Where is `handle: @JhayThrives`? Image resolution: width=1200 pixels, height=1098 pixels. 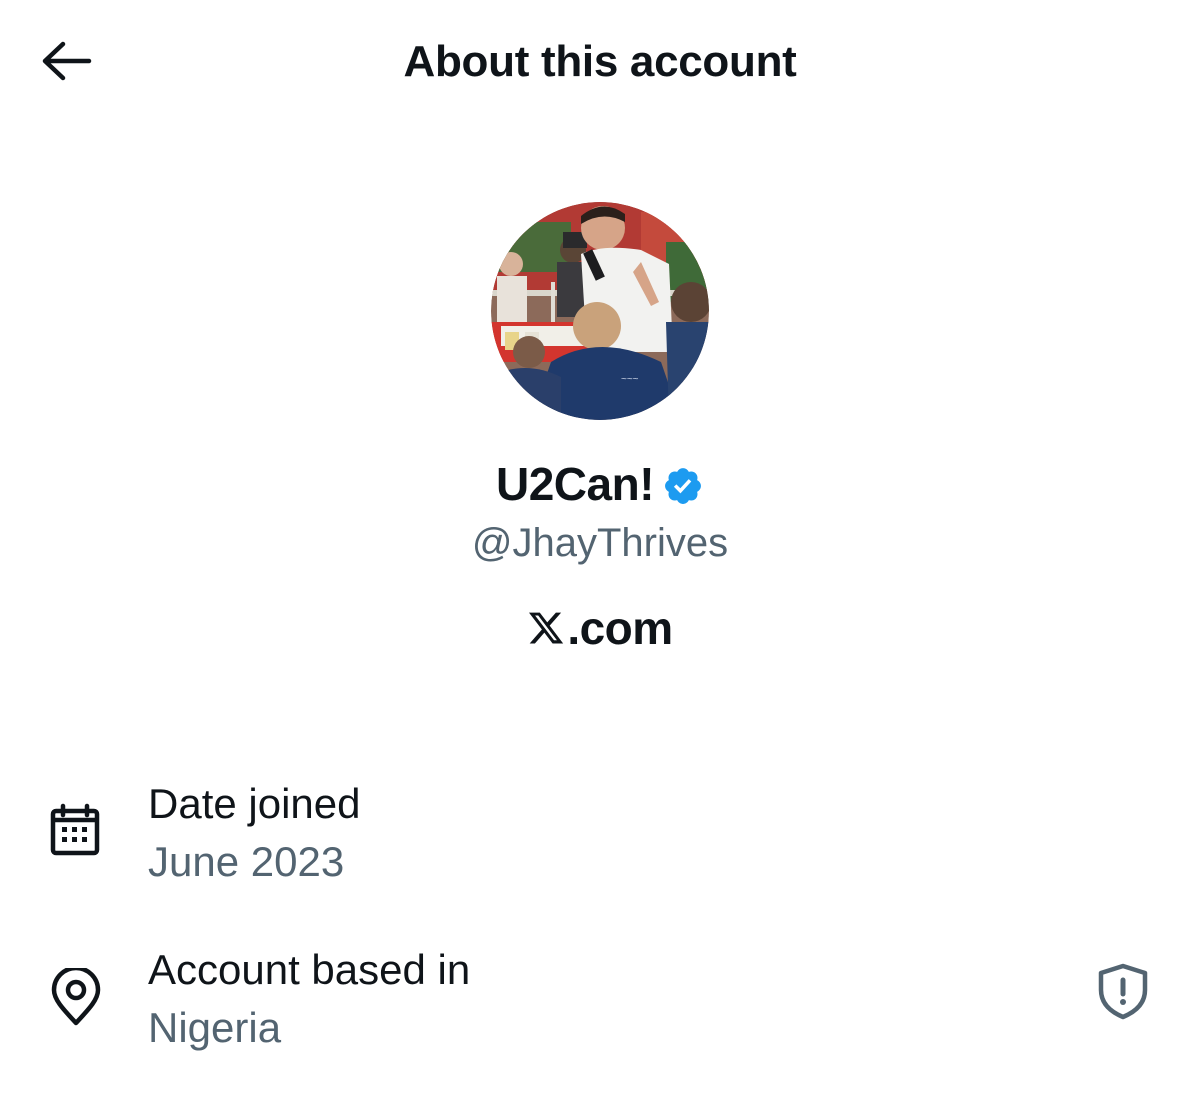 handle: @JhayThrives is located at coordinates (600, 543).